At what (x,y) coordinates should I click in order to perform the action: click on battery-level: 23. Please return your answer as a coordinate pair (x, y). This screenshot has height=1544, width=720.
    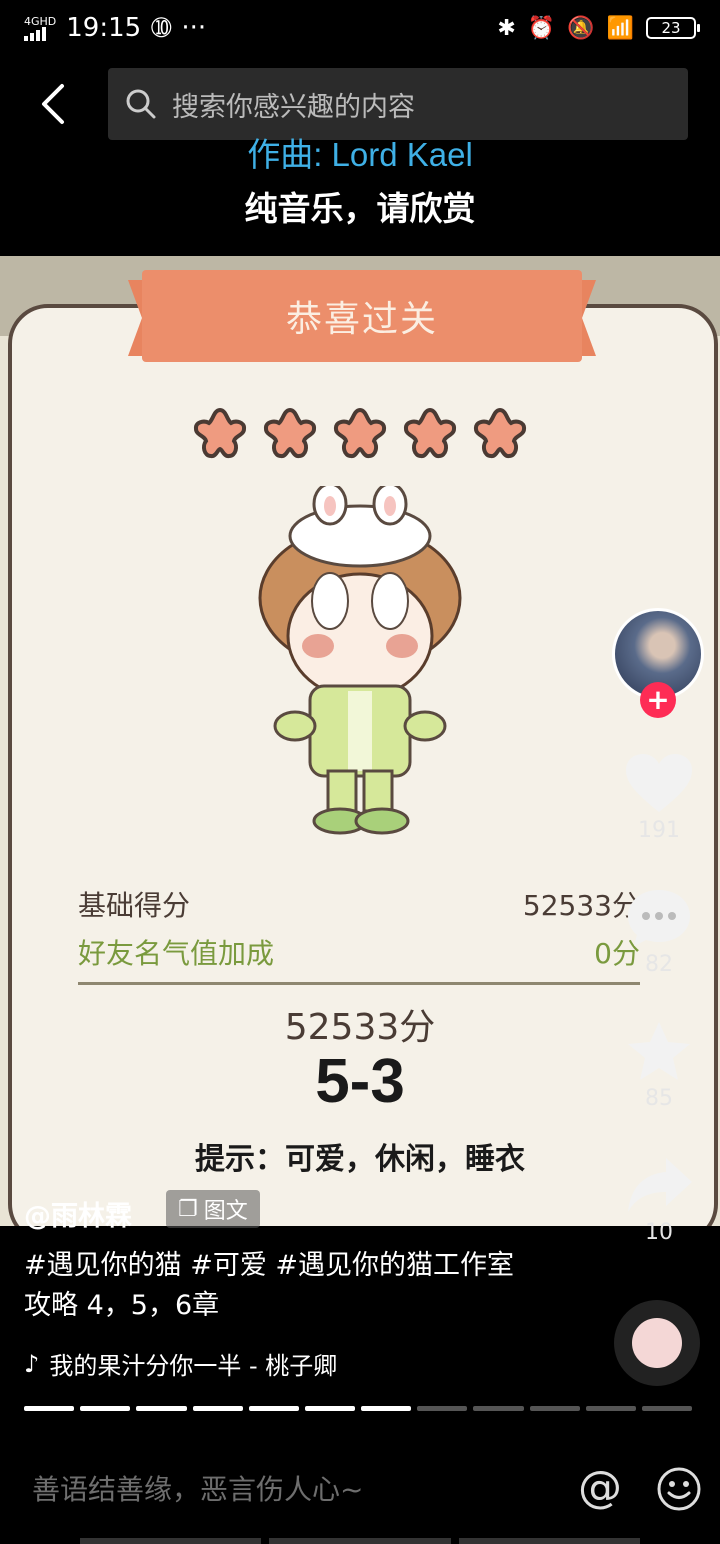
    Looking at the image, I should click on (671, 28).